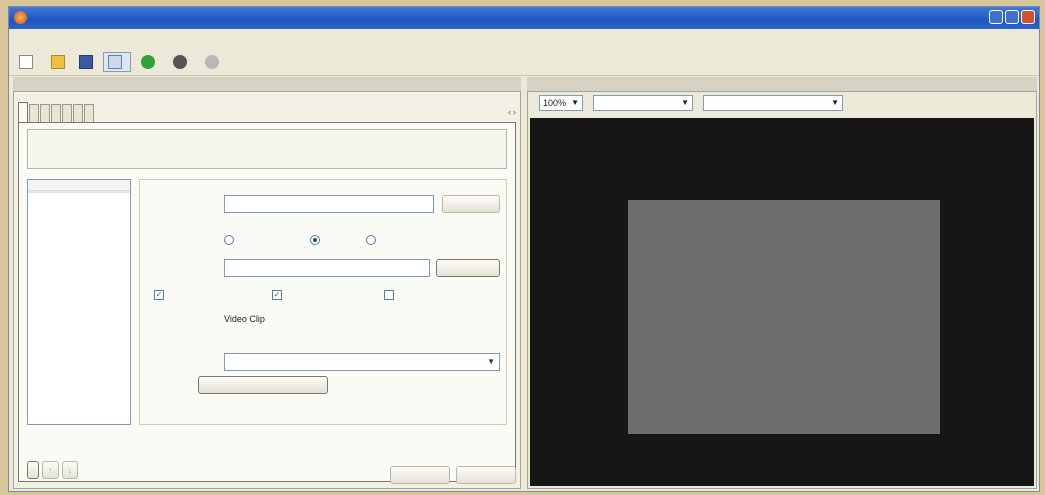  What do you see at coordinates (453, 475) in the screenshot?
I see `panel-footer` at bounding box center [453, 475].